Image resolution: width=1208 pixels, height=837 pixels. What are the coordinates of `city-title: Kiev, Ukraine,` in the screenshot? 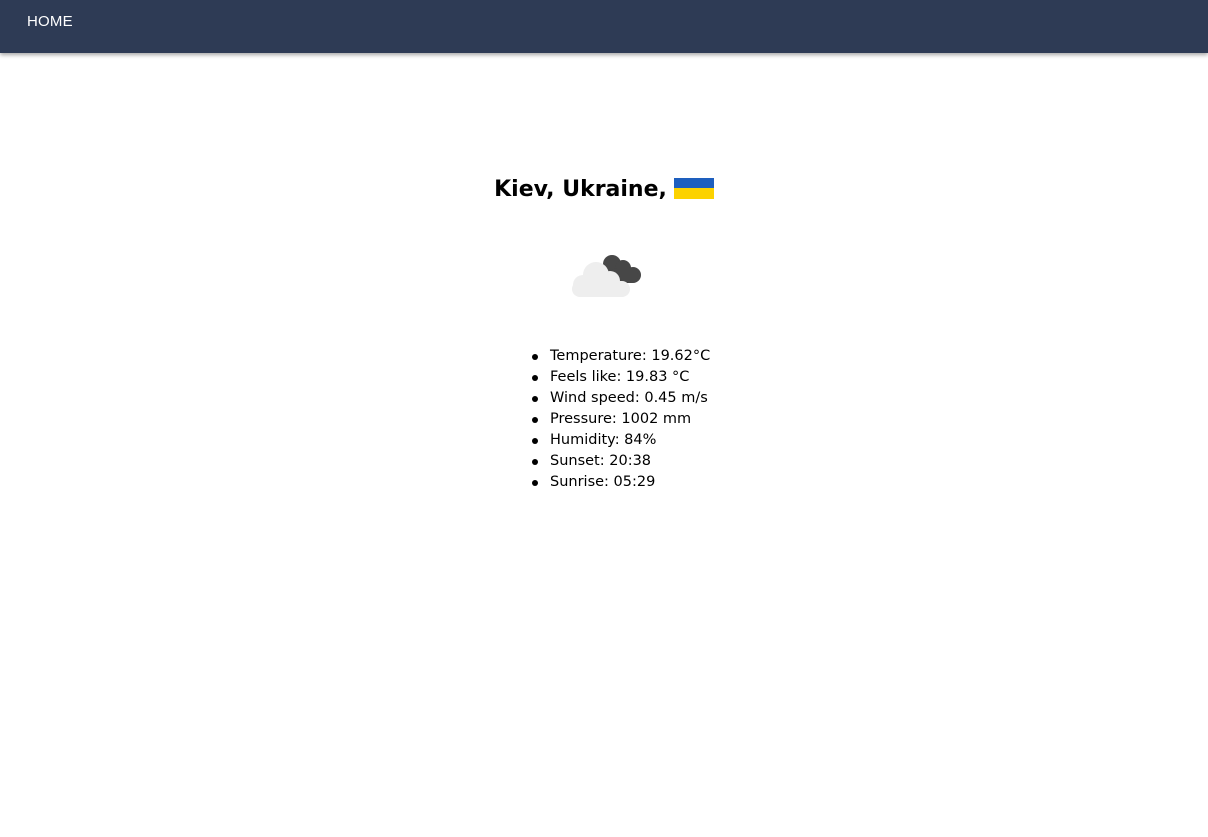 It's located at (580, 189).